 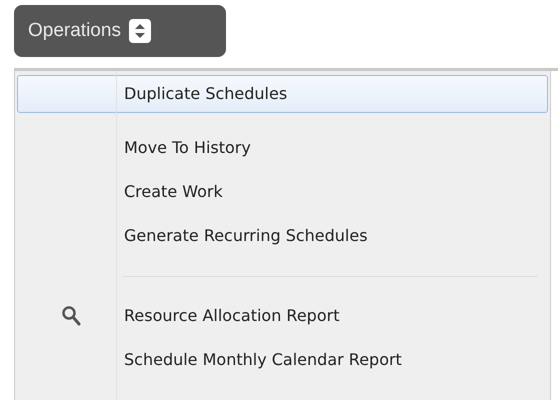 What do you see at coordinates (282, 316) in the screenshot?
I see `menu-item: Resource Allocation Report` at bounding box center [282, 316].